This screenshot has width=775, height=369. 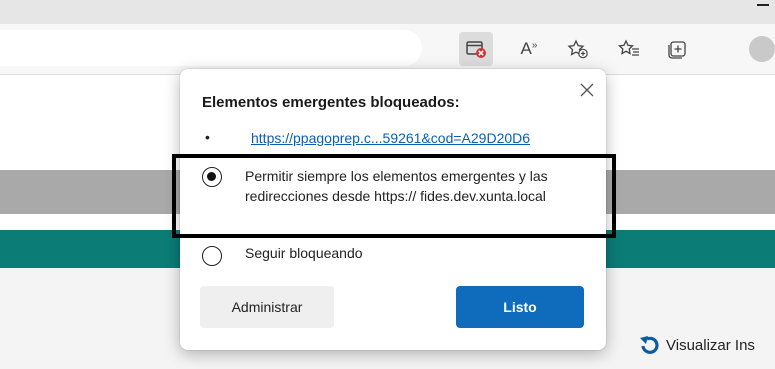 What do you see at coordinates (526, 48) in the screenshot?
I see `read-aloud-glyph: A` at bounding box center [526, 48].